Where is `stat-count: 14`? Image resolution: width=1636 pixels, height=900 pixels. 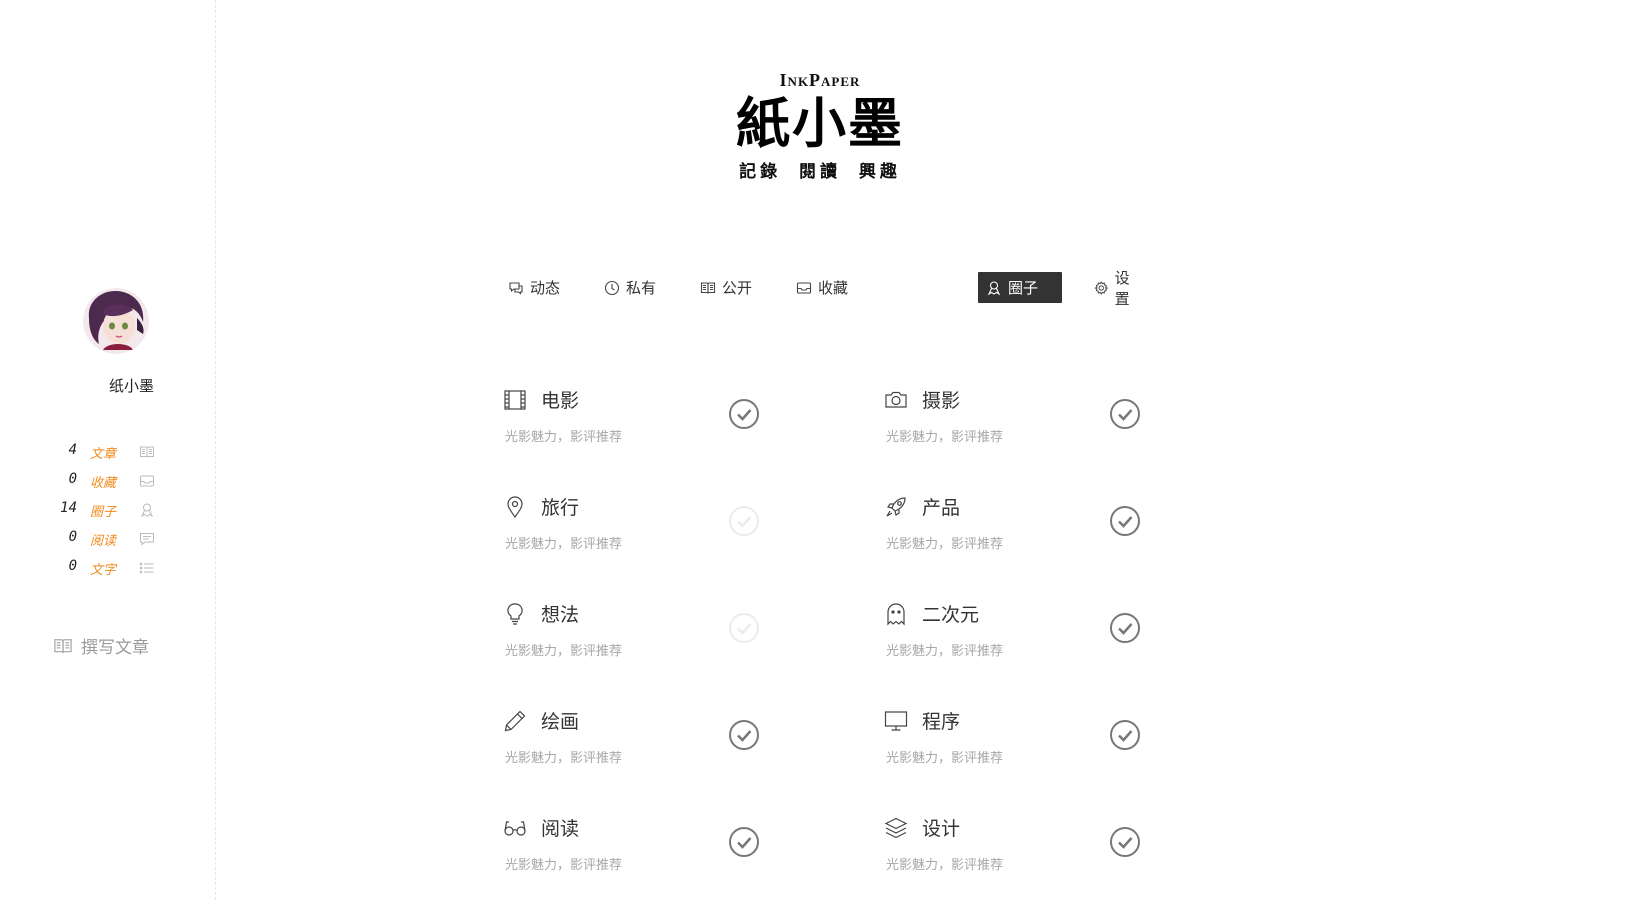
stat-count: 14 is located at coordinates (68, 508).